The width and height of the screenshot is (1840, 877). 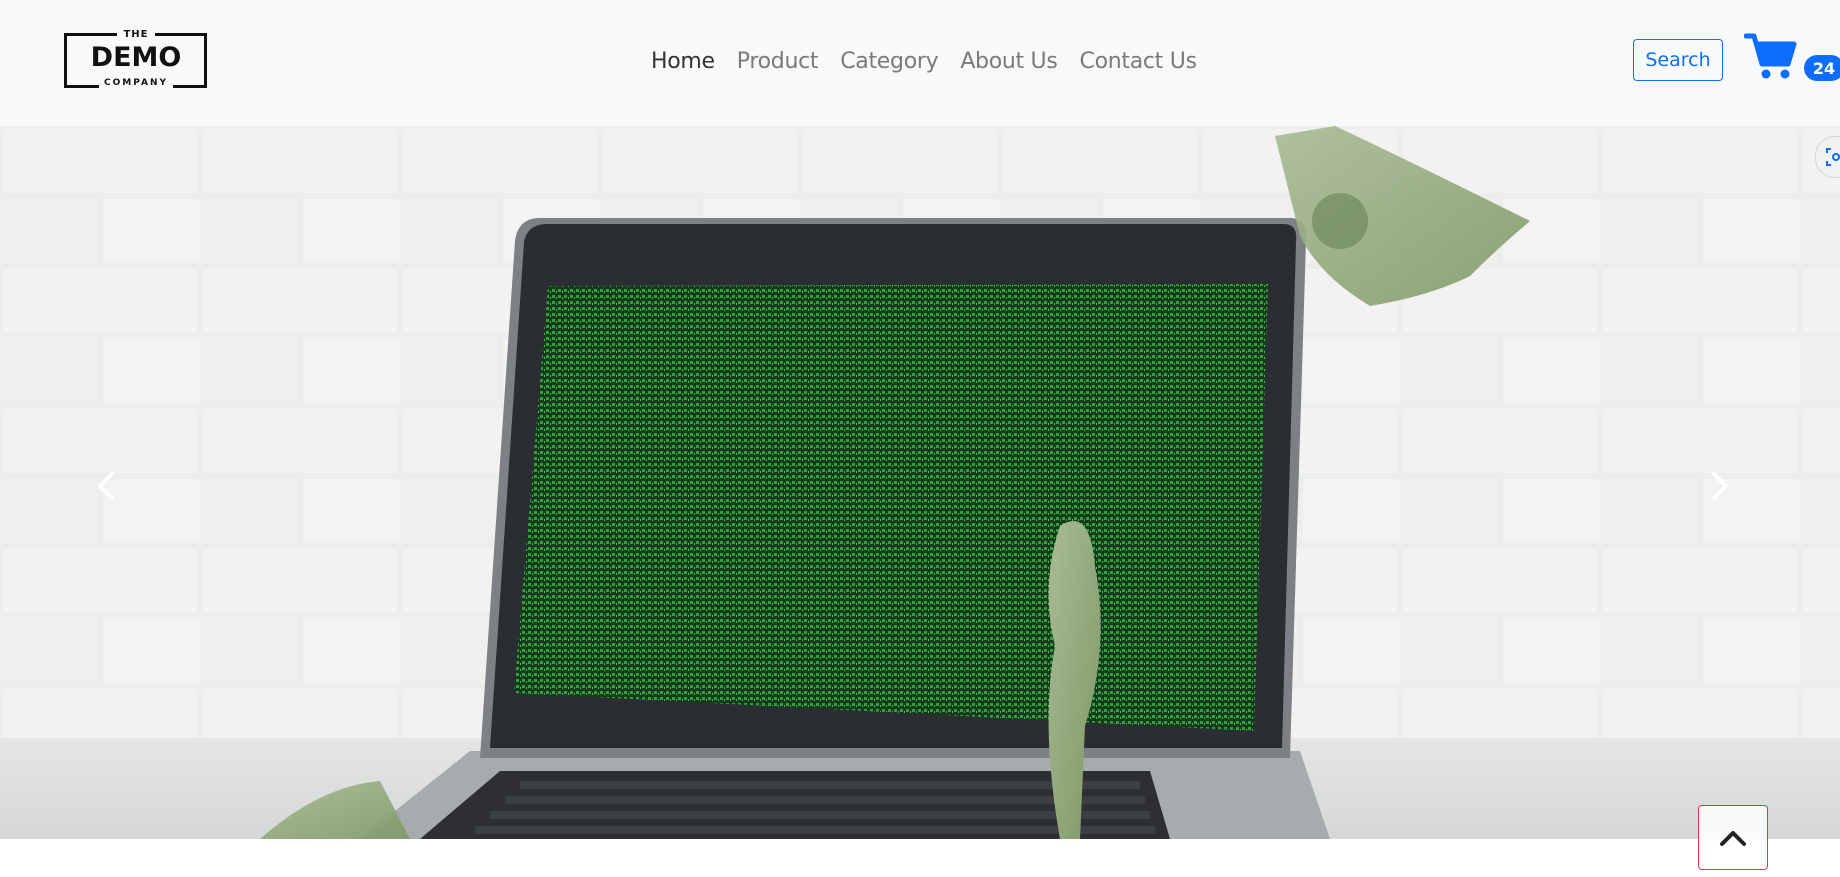 I want to click on search-button: Search, so click(x=1678, y=60).